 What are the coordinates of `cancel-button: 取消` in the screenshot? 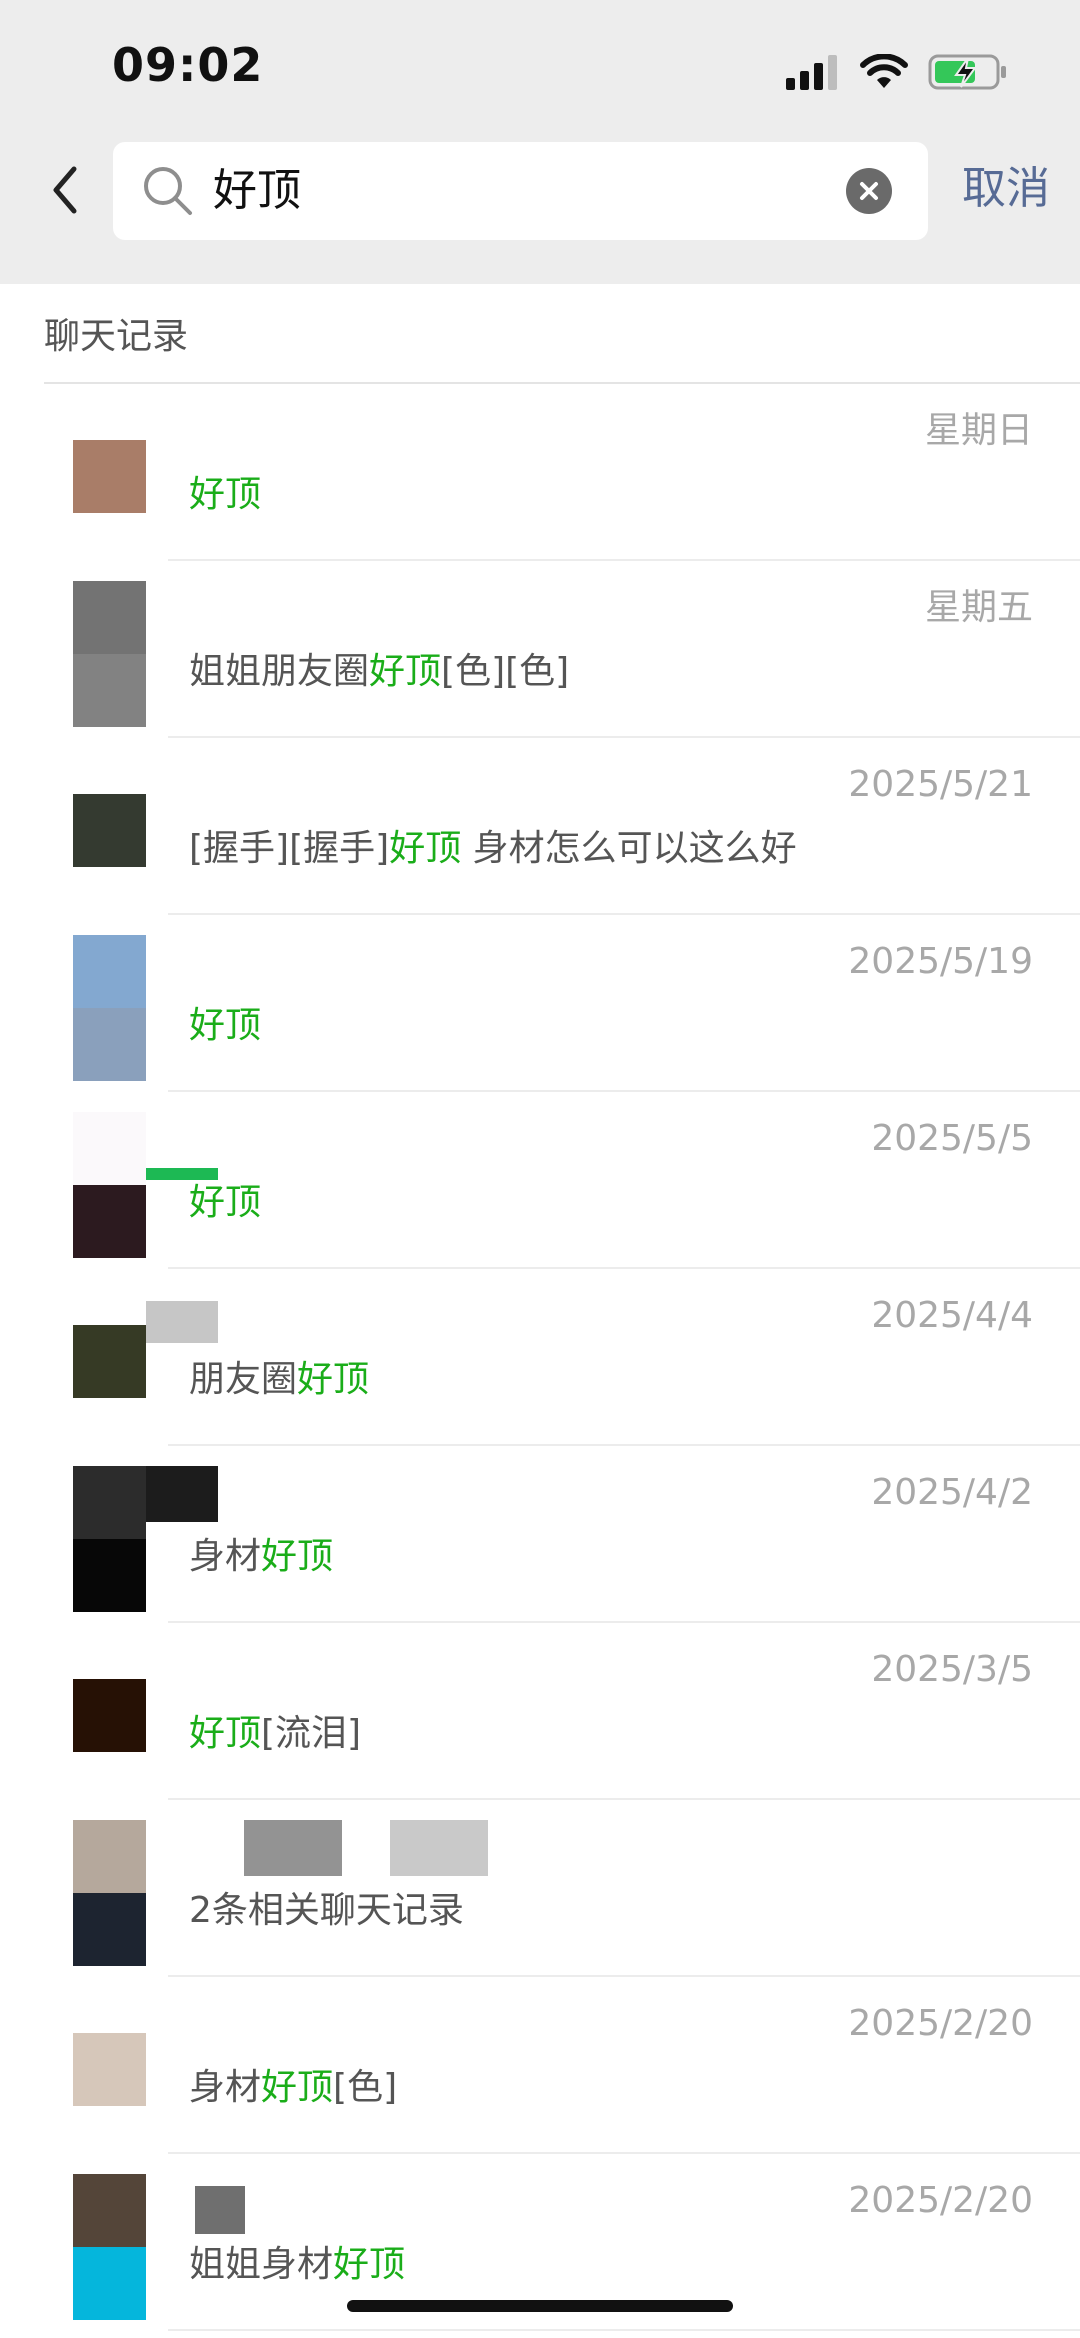 It's located at (1006, 189).